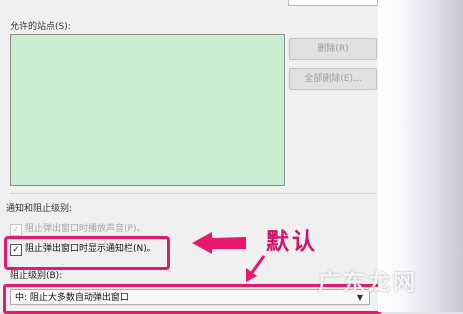 This screenshot has width=463, height=314. What do you see at coordinates (292, 242) in the screenshot?
I see `default-annotation-label: 默认` at bounding box center [292, 242].